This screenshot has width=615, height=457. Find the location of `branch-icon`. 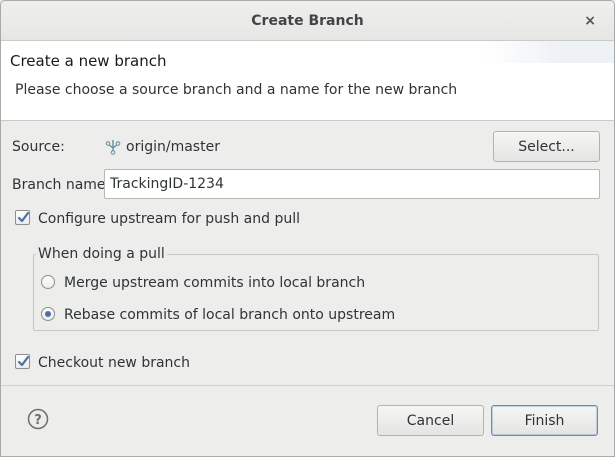

branch-icon is located at coordinates (113, 147).